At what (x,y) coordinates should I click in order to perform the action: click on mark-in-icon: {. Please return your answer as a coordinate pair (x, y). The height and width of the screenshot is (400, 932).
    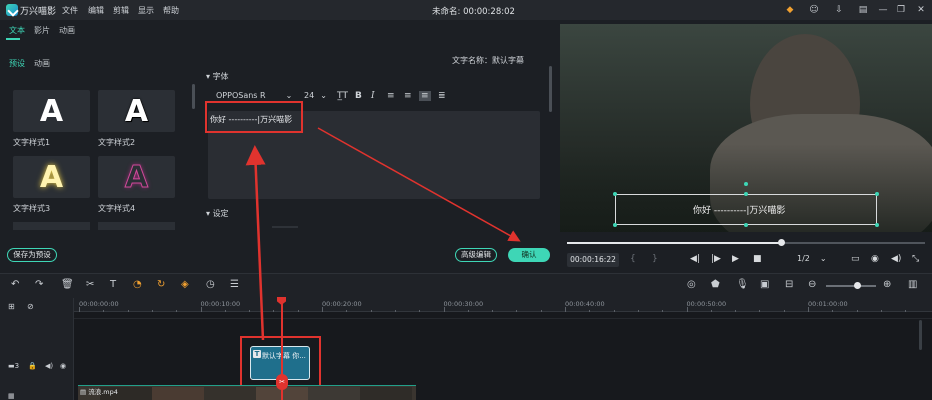
    Looking at the image, I should click on (633, 259).